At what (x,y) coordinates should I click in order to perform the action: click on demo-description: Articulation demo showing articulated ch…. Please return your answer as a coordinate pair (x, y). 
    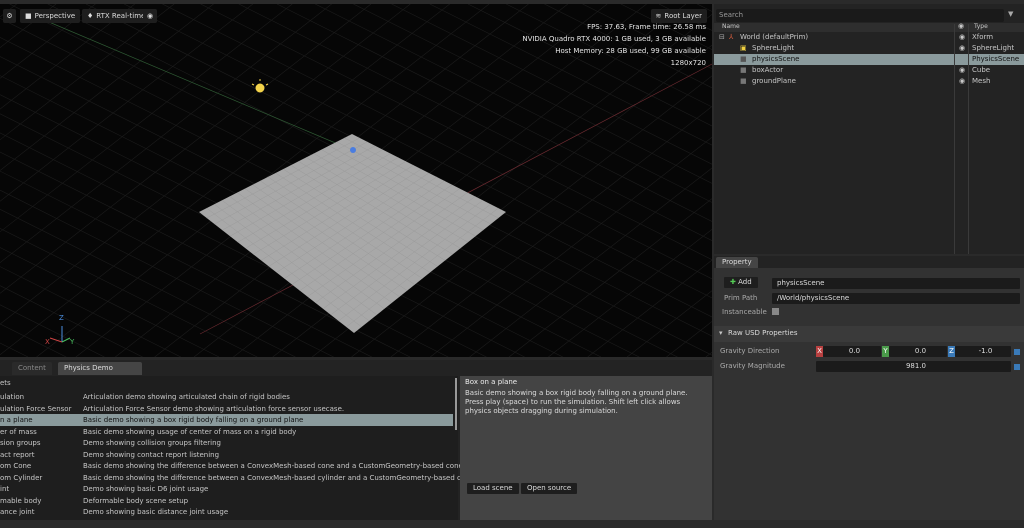
    Looking at the image, I should click on (186, 397).